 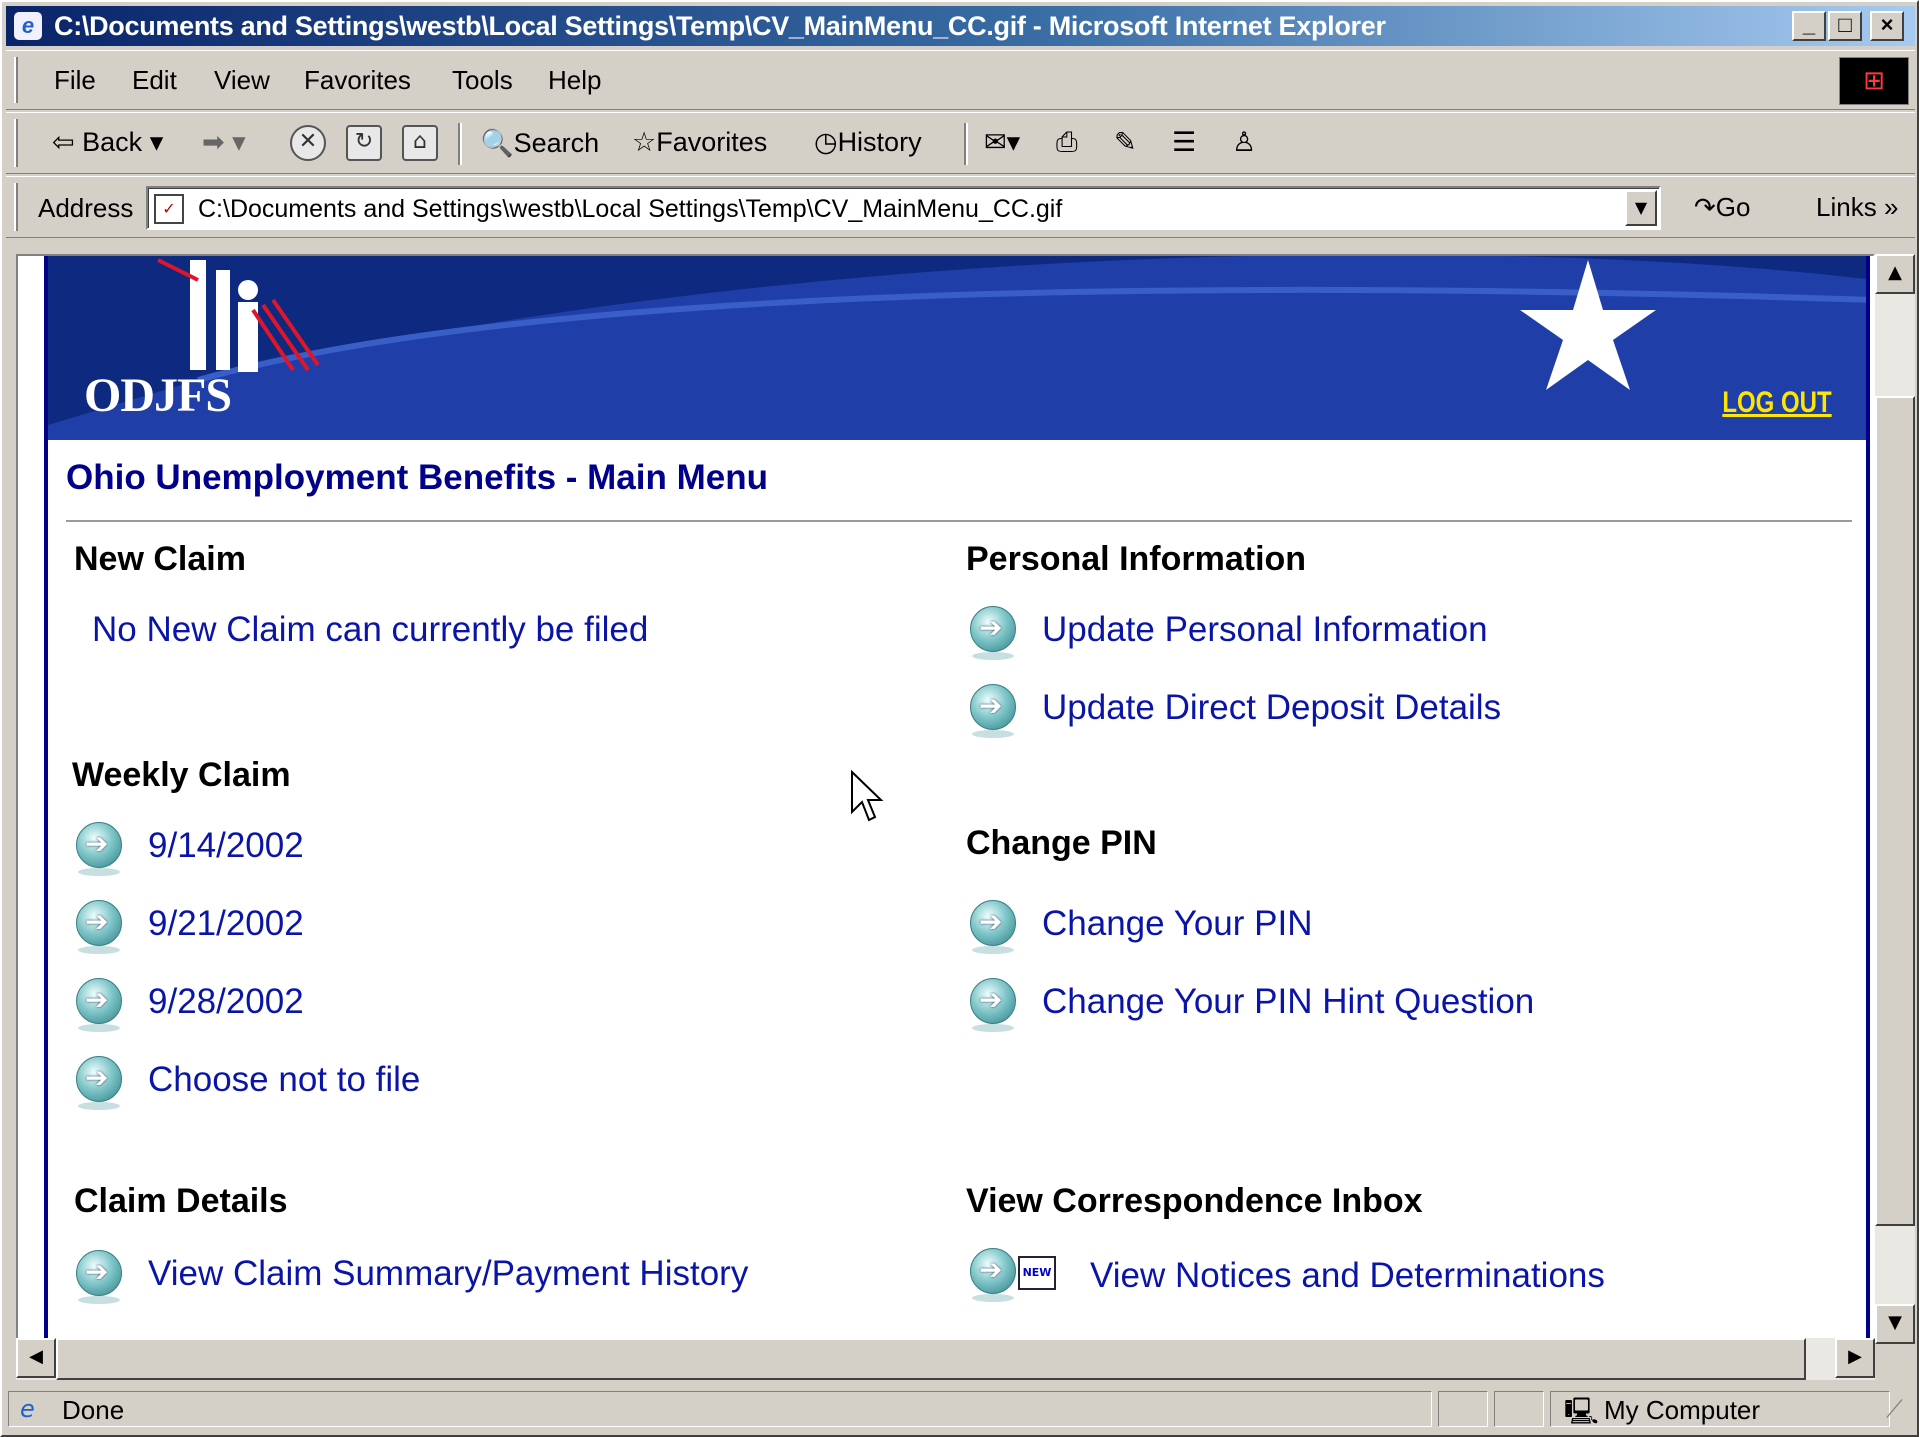 What do you see at coordinates (357, 80) in the screenshot?
I see `menu-favorites: Favorites` at bounding box center [357, 80].